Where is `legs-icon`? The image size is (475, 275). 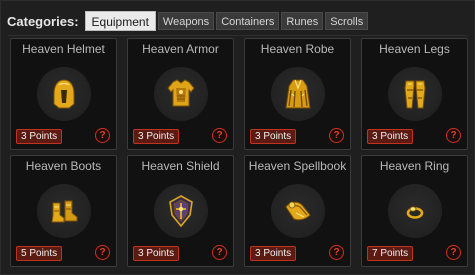
legs-icon is located at coordinates (414, 94).